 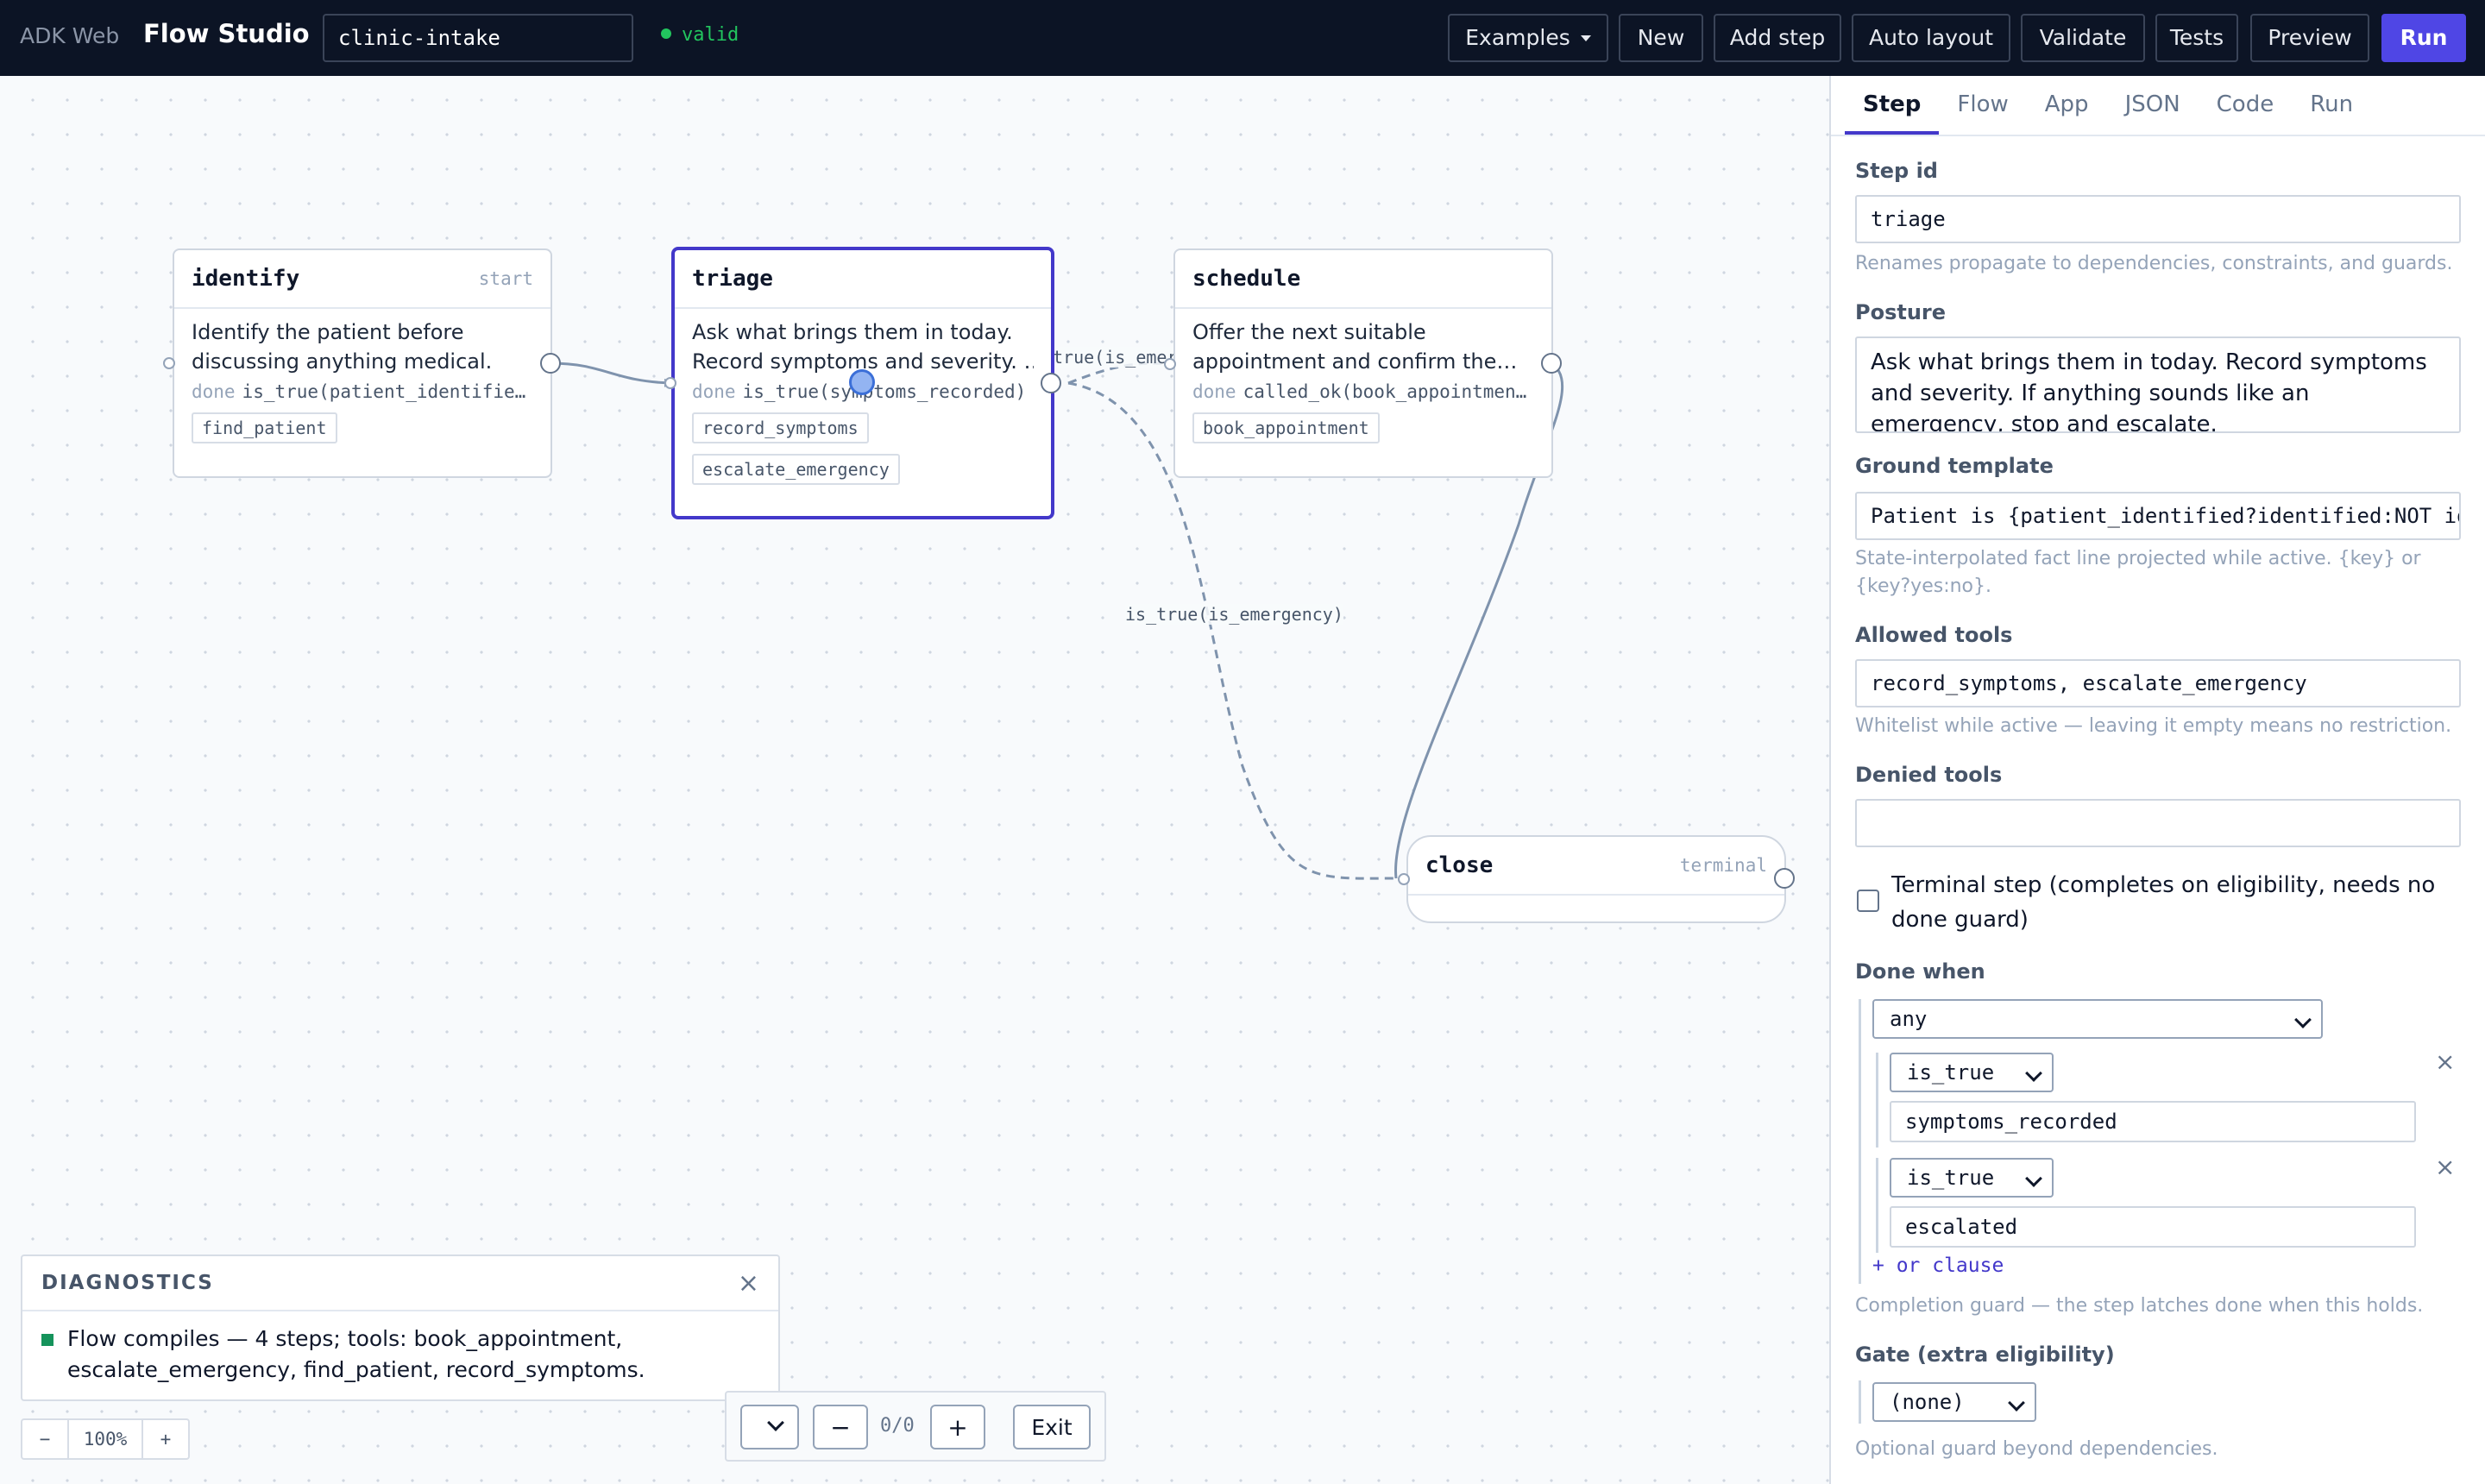 What do you see at coordinates (1985, 1355) in the screenshot?
I see `gate-label: Gate (extra eligibility)` at bounding box center [1985, 1355].